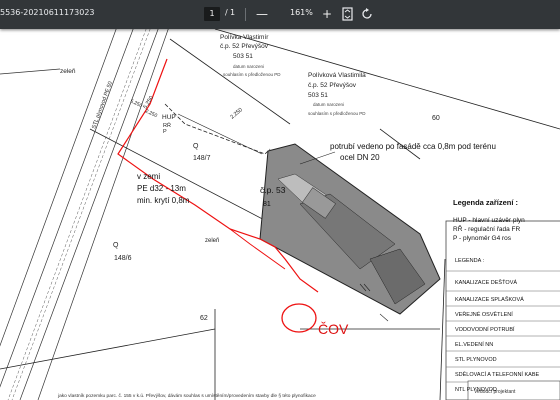 Image resolution: width=560 pixels, height=400 pixels. What do you see at coordinates (486, 282) in the screenshot?
I see `legend-item-1: KANALIZACE DEŠŤOVÁ` at bounding box center [486, 282].